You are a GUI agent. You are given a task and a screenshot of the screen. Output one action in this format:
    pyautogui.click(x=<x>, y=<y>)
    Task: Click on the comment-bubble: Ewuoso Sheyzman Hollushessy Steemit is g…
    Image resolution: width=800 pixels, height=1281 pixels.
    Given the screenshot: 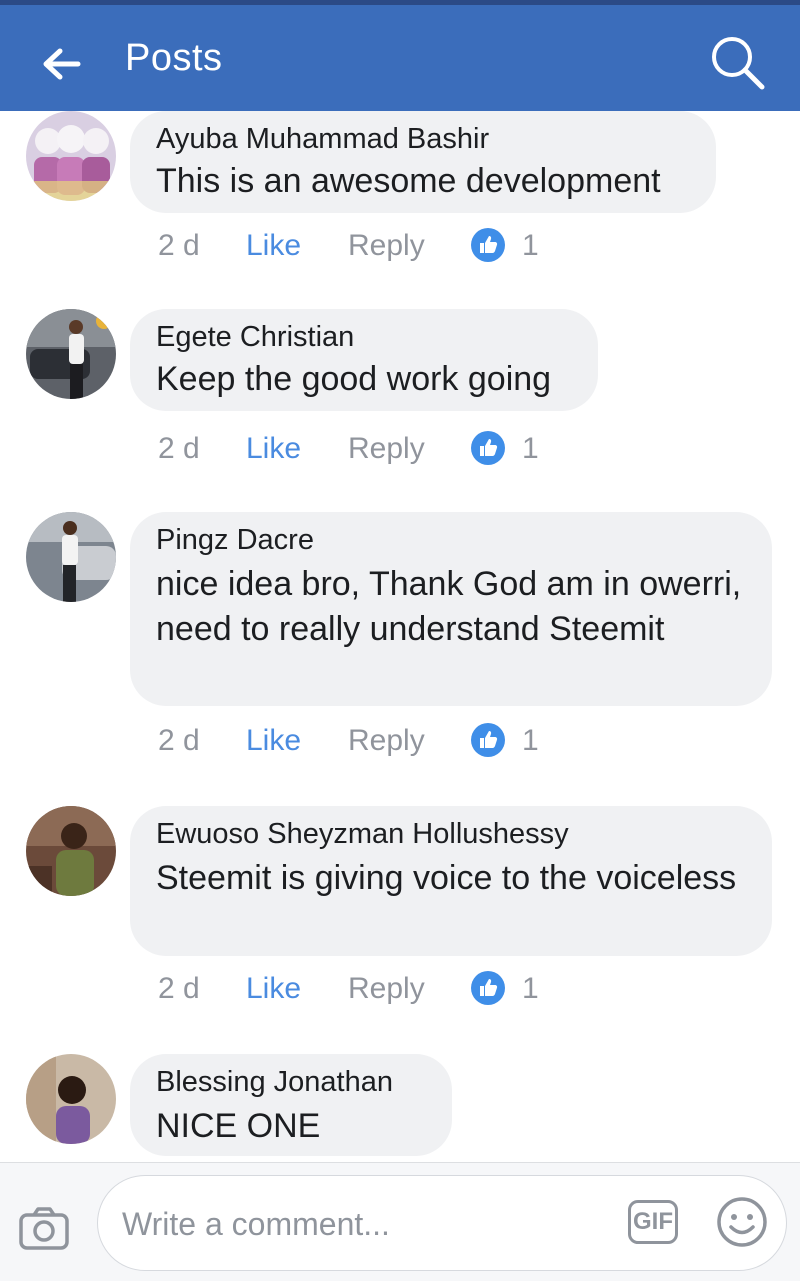 What is the action you would take?
    pyautogui.click(x=451, y=881)
    